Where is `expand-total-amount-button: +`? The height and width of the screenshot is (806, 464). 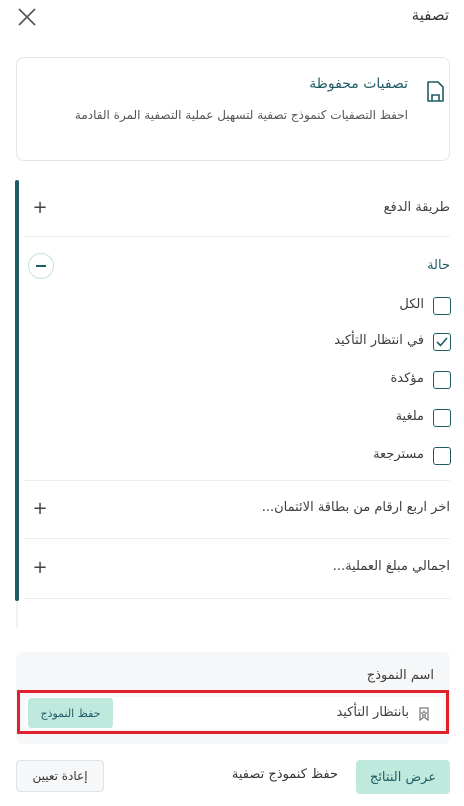 expand-total-amount-button: + is located at coordinates (40, 567).